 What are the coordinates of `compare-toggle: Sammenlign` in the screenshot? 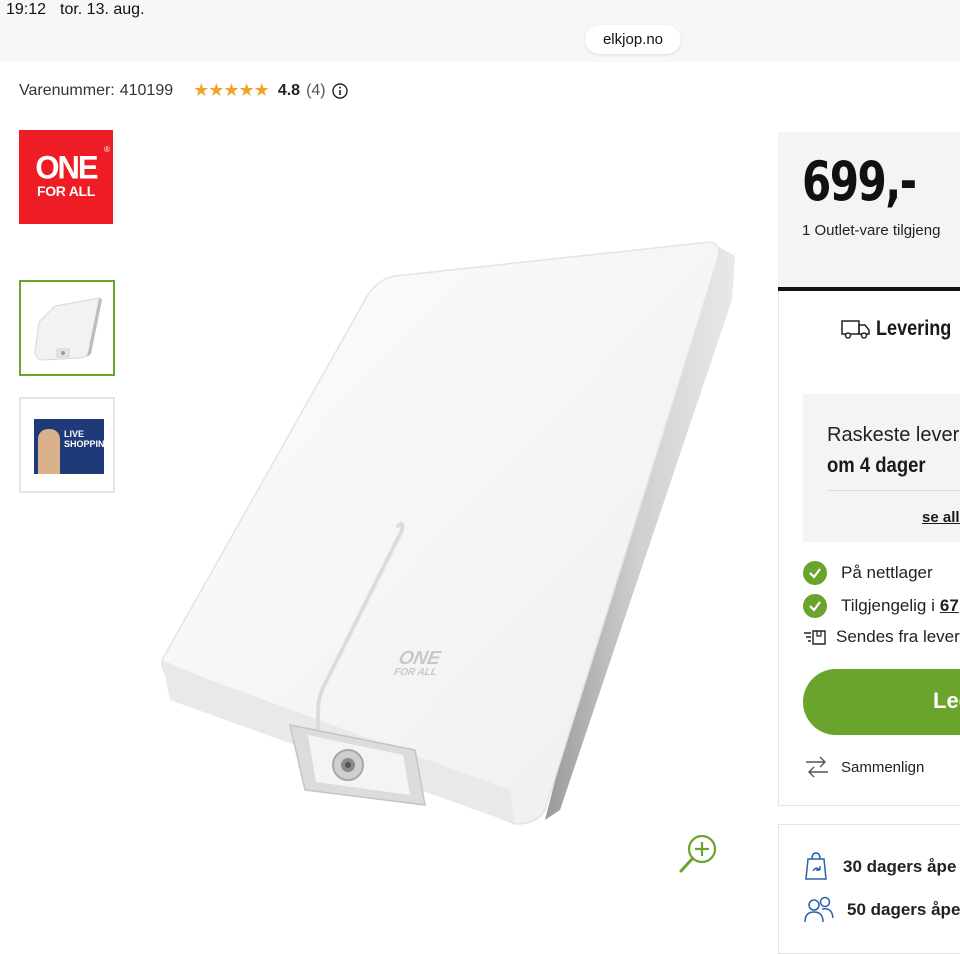 It's located at (863, 767).